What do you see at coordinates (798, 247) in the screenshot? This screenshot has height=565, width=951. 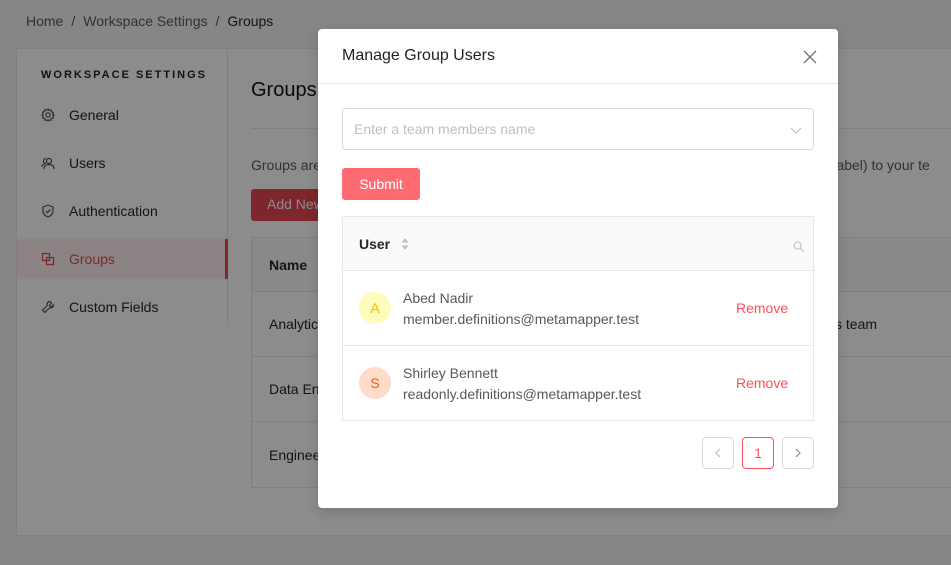 I see `search-icon` at bounding box center [798, 247].